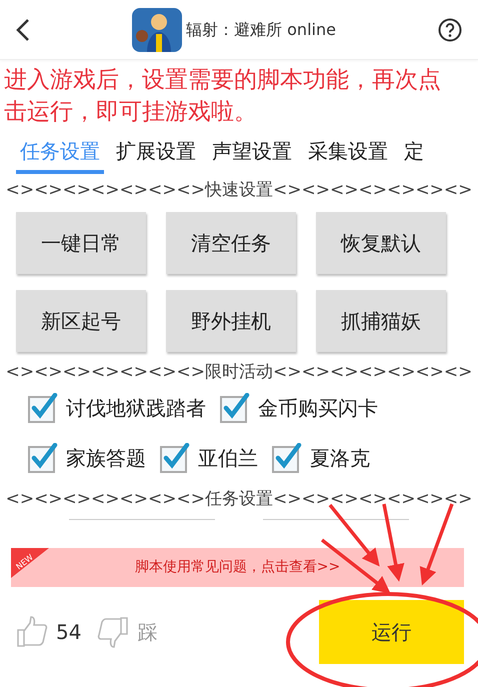 The width and height of the screenshot is (478, 687). I want to click on checkbox-label: 亚伯兰, so click(228, 458).